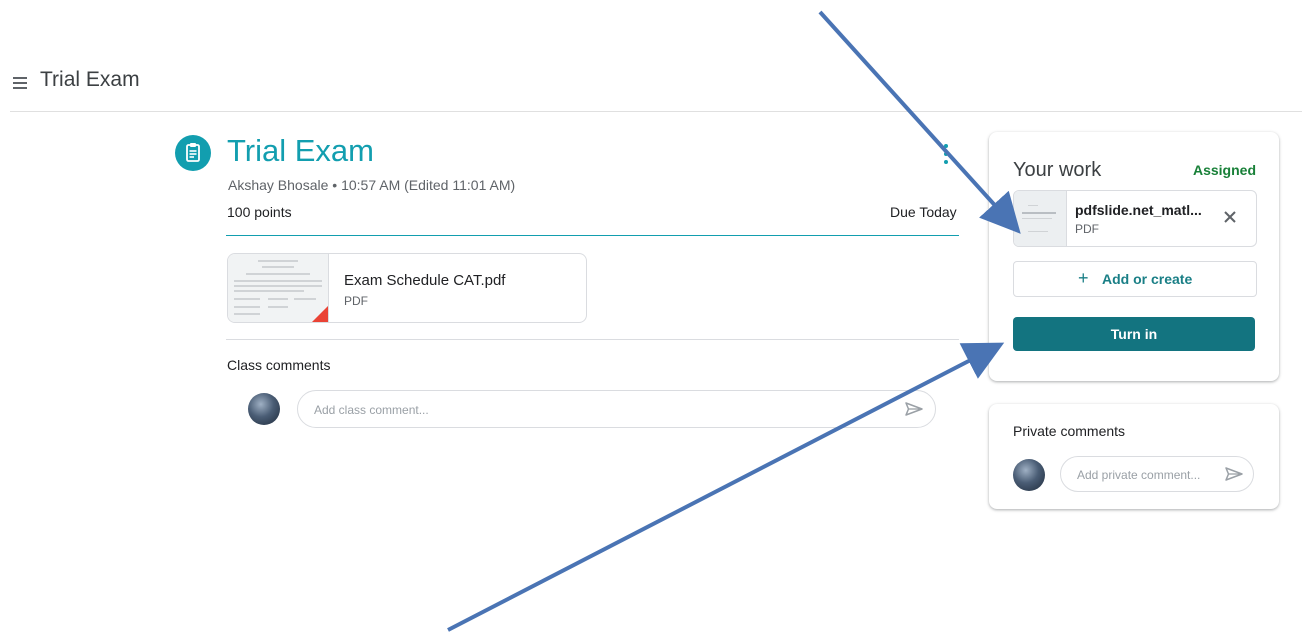 The width and height of the screenshot is (1307, 634). What do you see at coordinates (919, 122) in the screenshot?
I see `arrow-to-file` at bounding box center [919, 122].